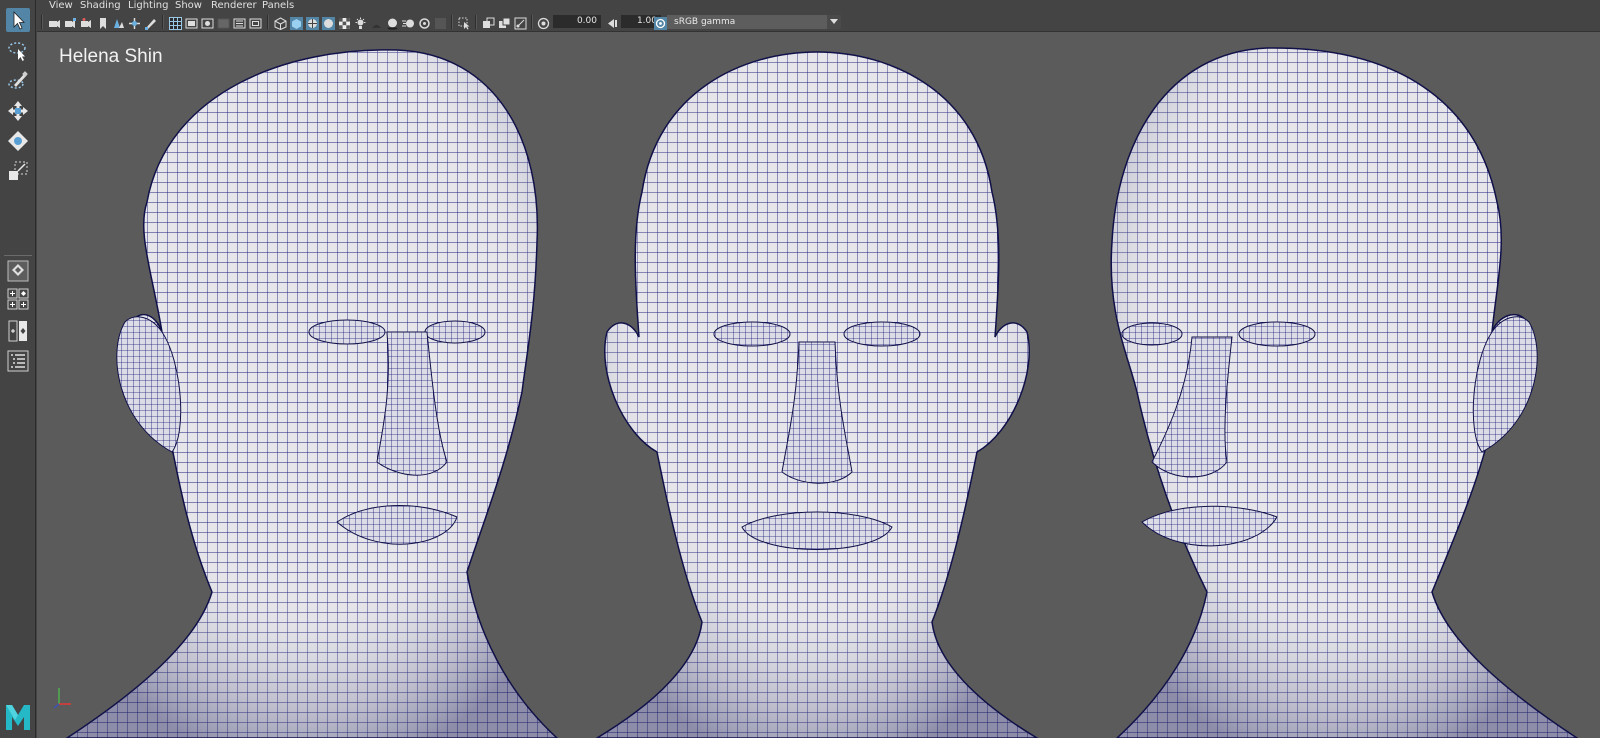 The height and width of the screenshot is (738, 1600). I want to click on camera-attributes-icon, so click(70, 21).